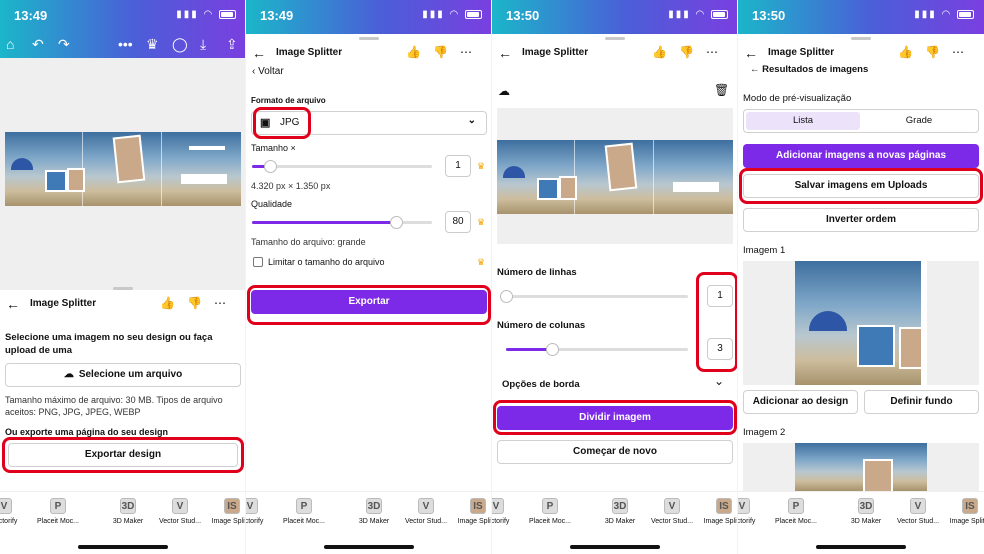  What do you see at coordinates (203, 44) in the screenshot?
I see `download-icon: ⤓` at bounding box center [203, 44].